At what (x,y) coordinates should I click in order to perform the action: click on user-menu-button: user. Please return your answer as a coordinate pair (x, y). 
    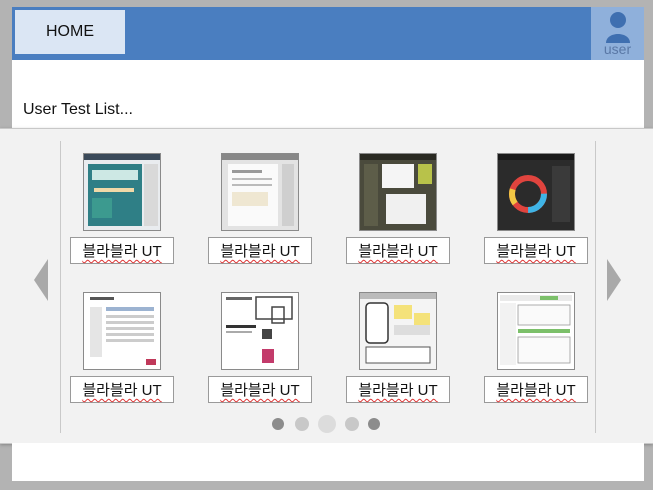
    Looking at the image, I should click on (617, 33).